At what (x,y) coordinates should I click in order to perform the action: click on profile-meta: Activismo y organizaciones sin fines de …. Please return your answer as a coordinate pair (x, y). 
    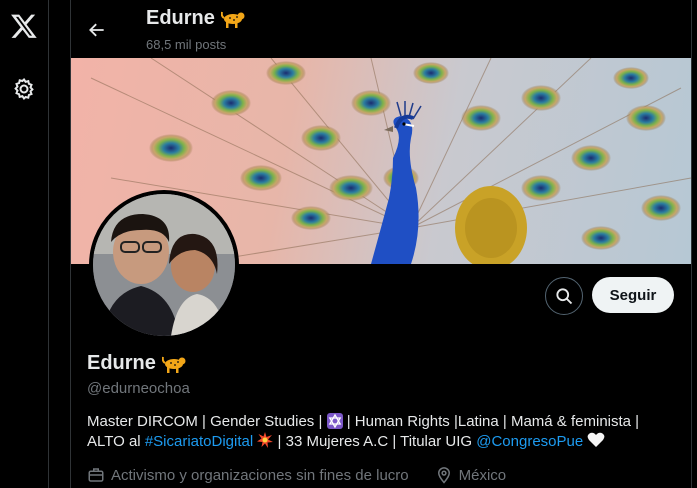
    Looking at the image, I should click on (296, 475).